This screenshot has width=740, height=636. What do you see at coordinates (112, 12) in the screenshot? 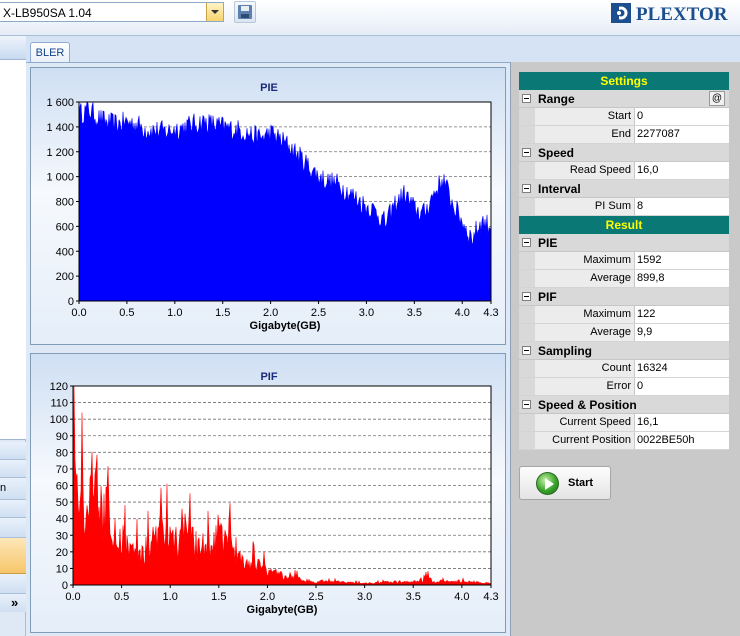
I see `drive-select: X-LB950SA 1.04` at bounding box center [112, 12].